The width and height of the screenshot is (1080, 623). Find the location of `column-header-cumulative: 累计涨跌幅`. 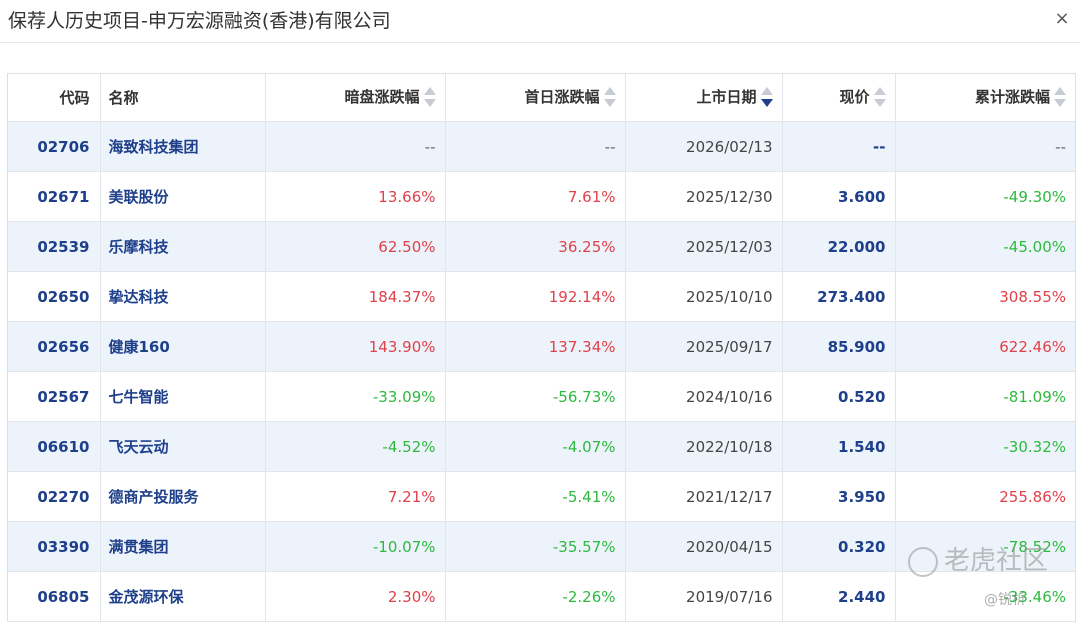

column-header-cumulative: 累计涨跌幅 is located at coordinates (985, 98).